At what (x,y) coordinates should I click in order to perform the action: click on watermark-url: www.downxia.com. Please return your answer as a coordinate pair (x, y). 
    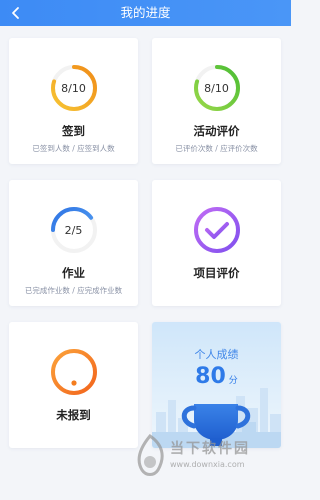
    Looking at the image, I should click on (207, 464).